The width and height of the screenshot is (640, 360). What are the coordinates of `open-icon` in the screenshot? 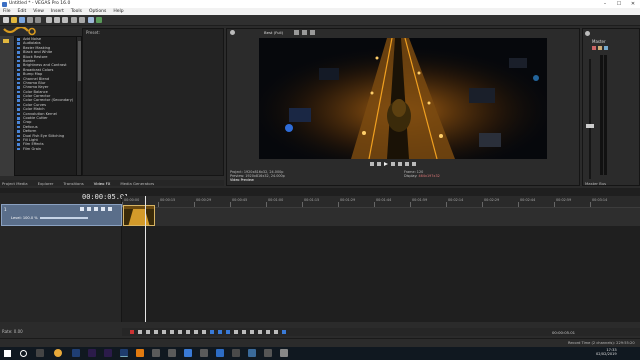 It's located at (14, 20).